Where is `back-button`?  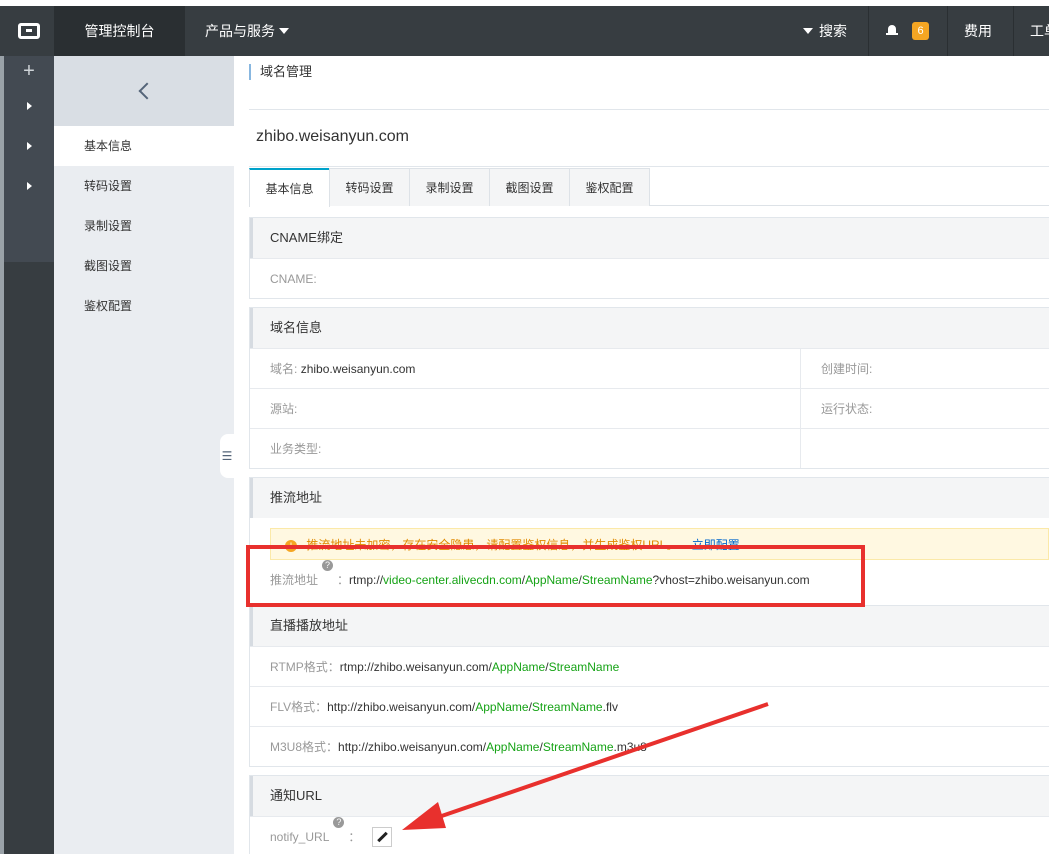 back-button is located at coordinates (144, 91).